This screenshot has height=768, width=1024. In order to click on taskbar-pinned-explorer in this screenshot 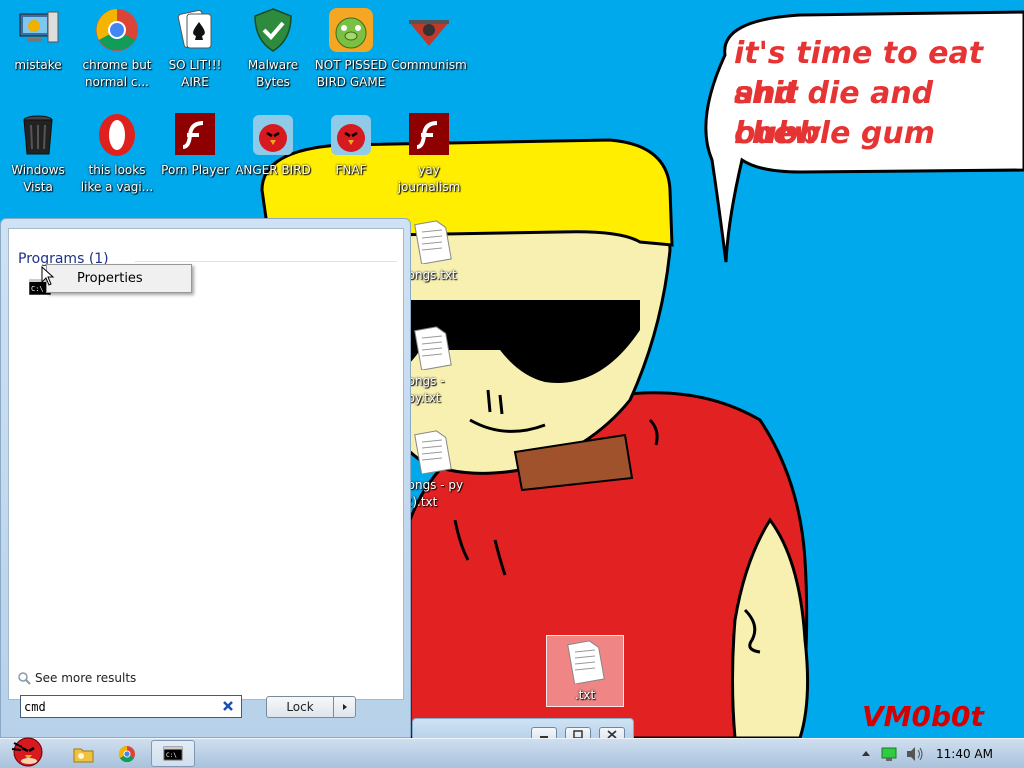, I will do `click(83, 753)`.